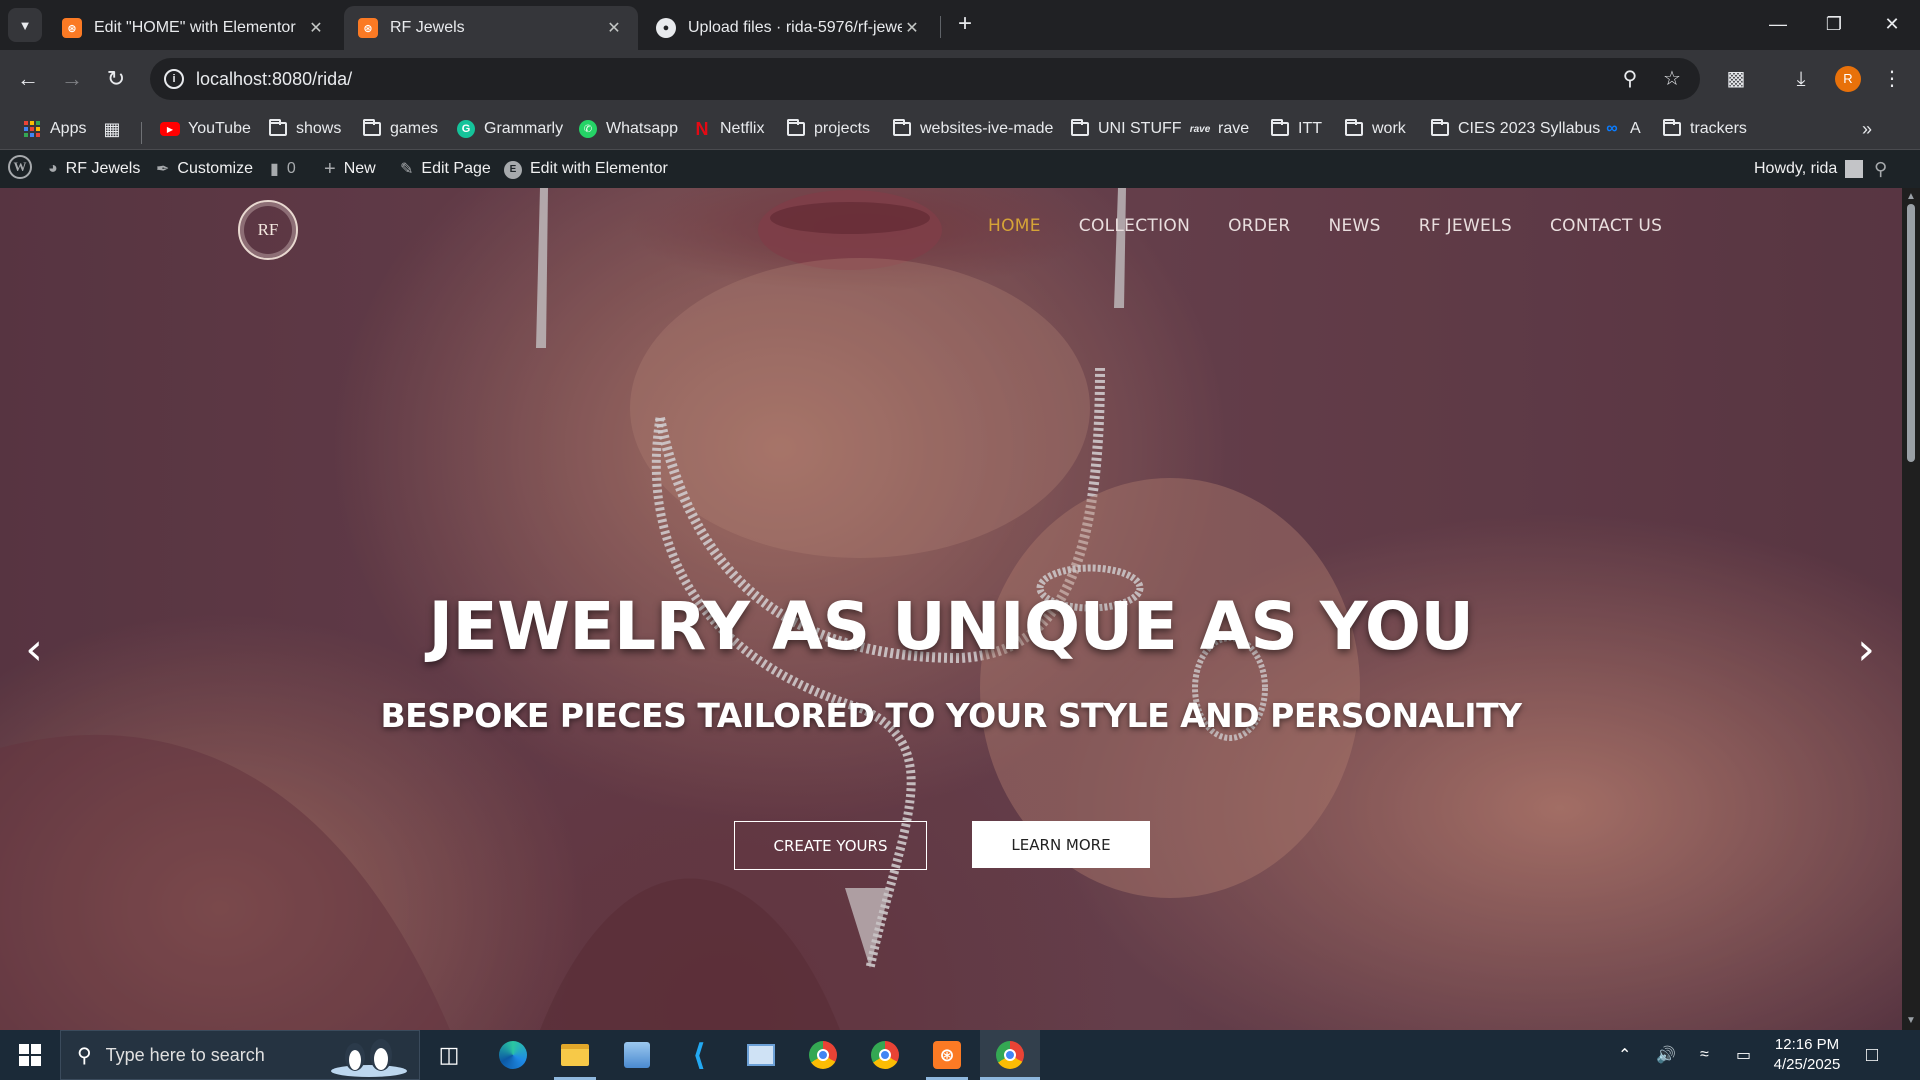 This screenshot has width=1920, height=1080. What do you see at coordinates (1014, 226) in the screenshot?
I see `nav-home: HOME` at bounding box center [1014, 226].